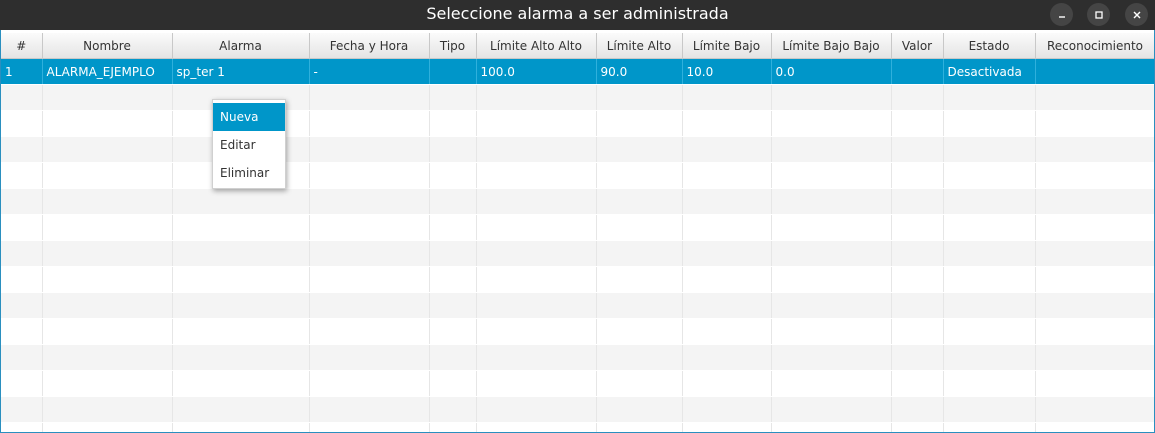  Describe the element at coordinates (917, 71) in the screenshot. I see `cell-valor` at that location.